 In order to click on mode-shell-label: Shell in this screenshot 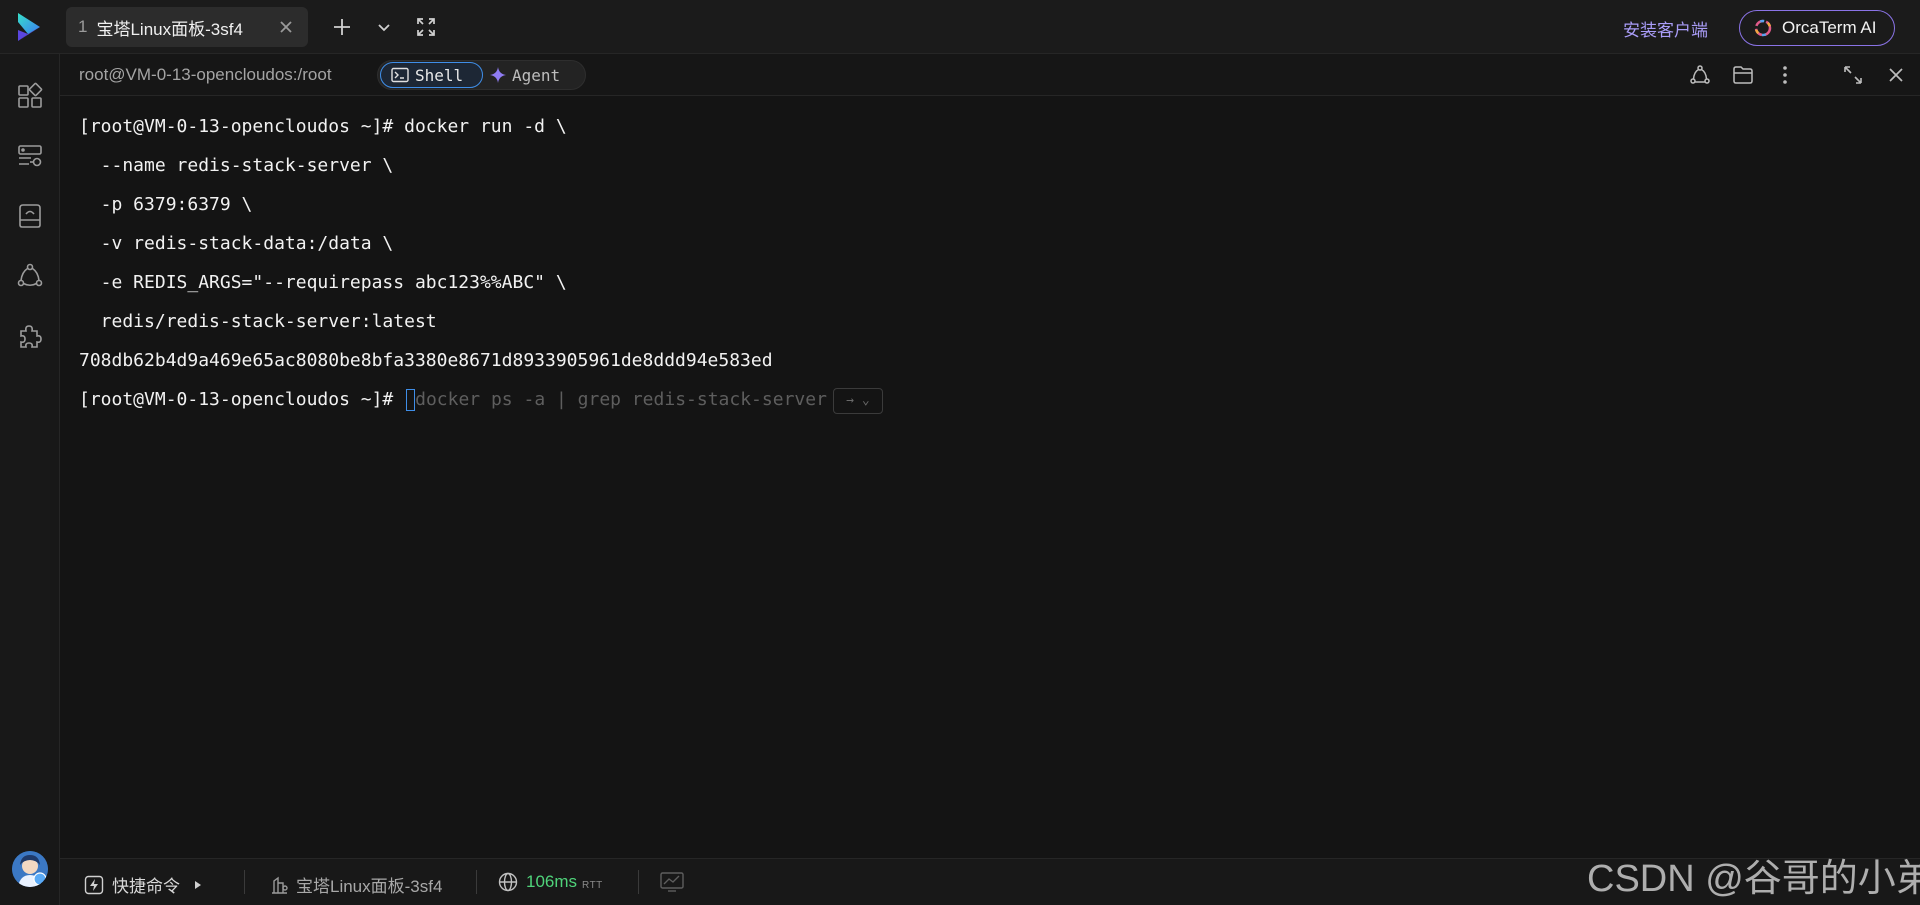, I will do `click(439, 75)`.